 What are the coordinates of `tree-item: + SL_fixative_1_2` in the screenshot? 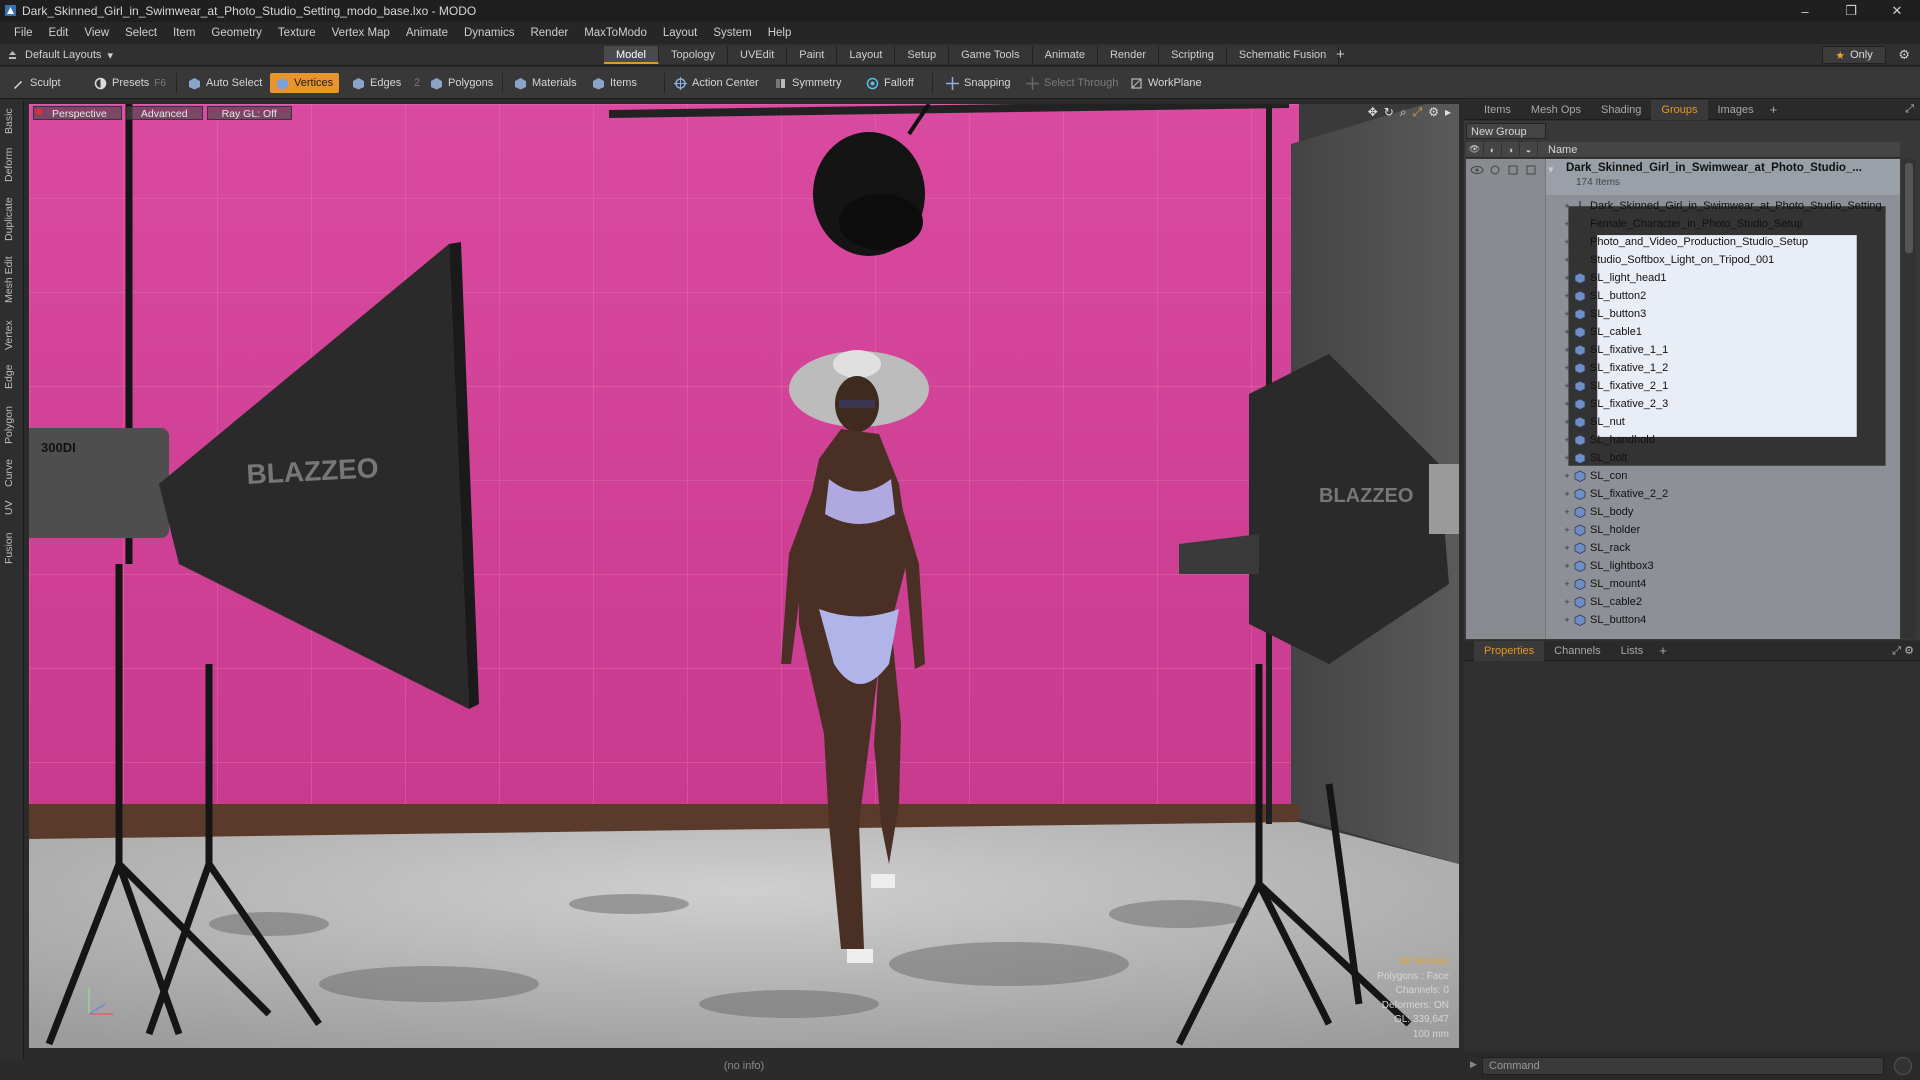 It's located at (1723, 368).